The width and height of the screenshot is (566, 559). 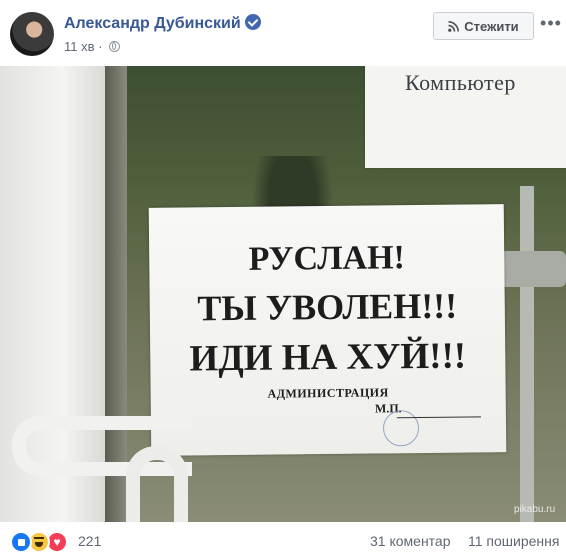 I want to click on sign-line-2: ТЫ УВОЛЕН!!!, so click(x=327, y=307).